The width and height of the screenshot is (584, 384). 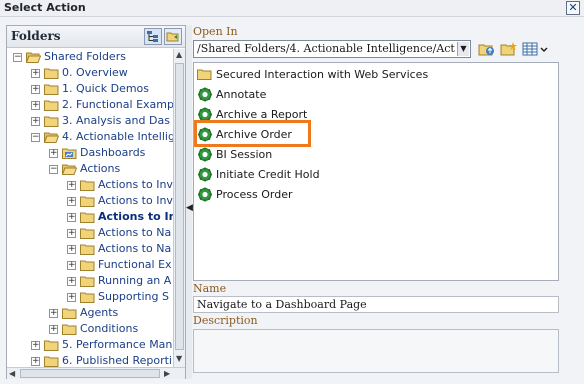 What do you see at coordinates (322, 74) in the screenshot?
I see `list-item-label: Secured Interaction with Web Services` at bounding box center [322, 74].